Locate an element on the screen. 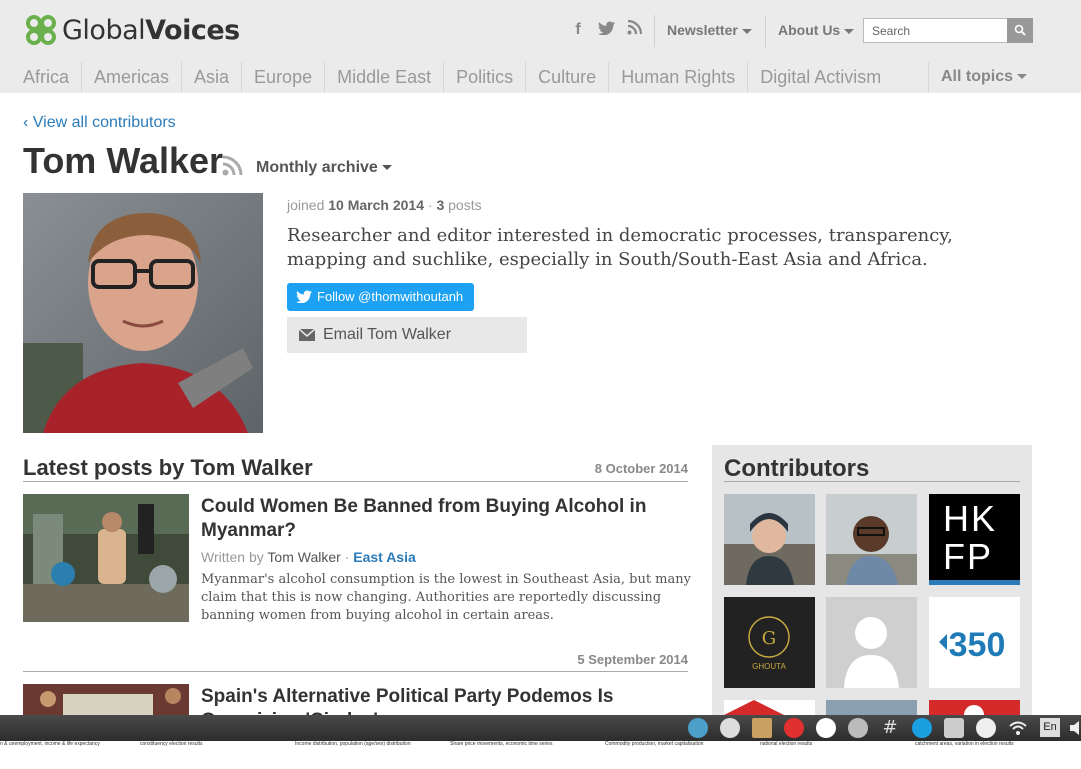 The height and width of the screenshot is (769, 1081). joined-date: 10 March 2014 is located at coordinates (376, 205).